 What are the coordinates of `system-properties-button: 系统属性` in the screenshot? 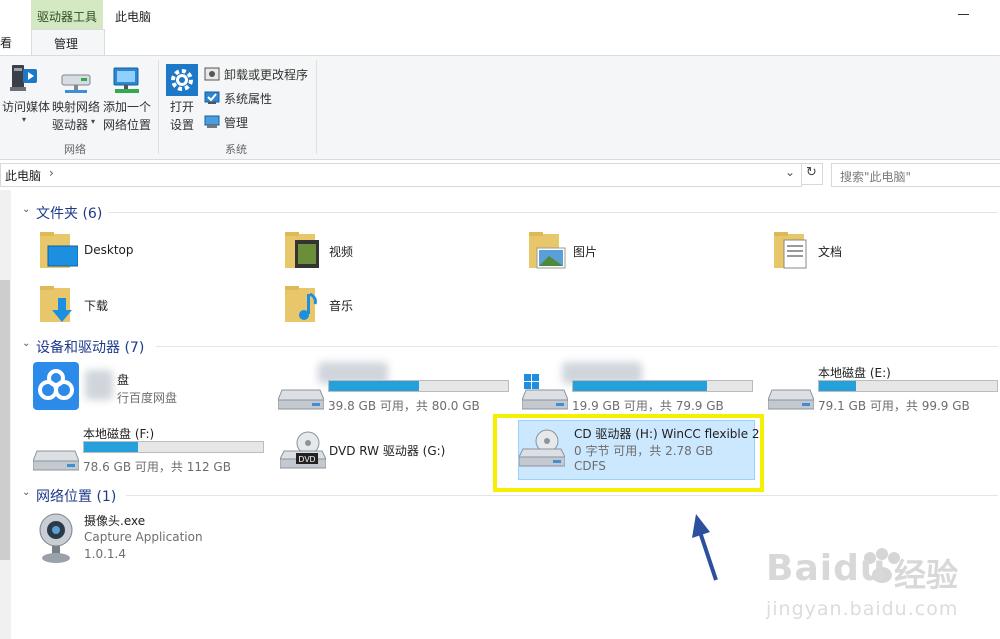 It's located at (259, 98).